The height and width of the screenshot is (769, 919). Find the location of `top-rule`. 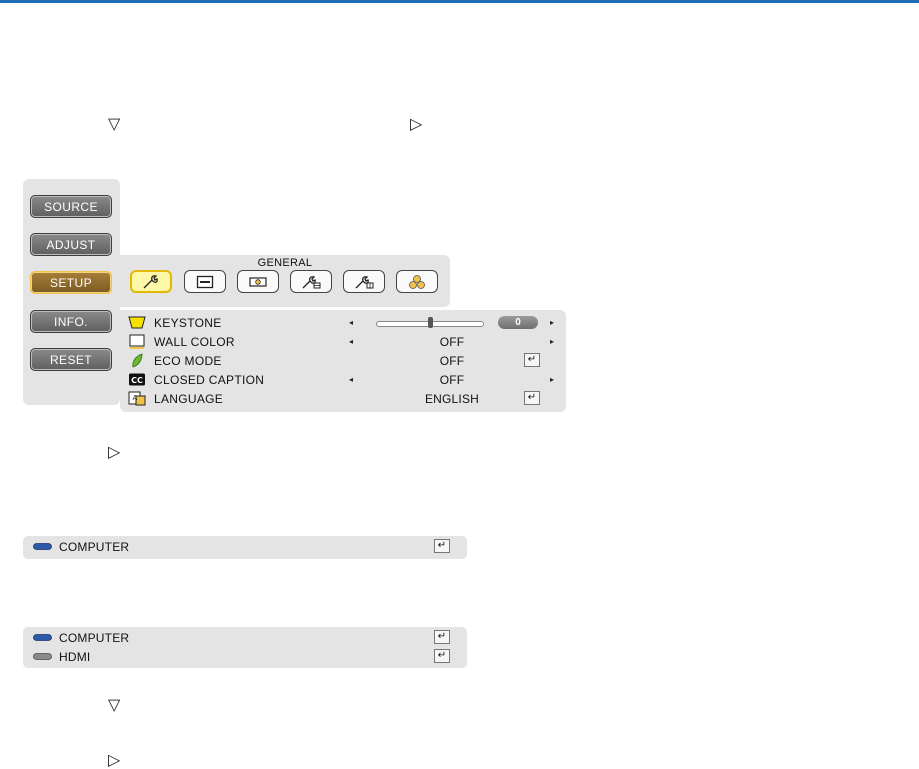

top-rule is located at coordinates (459, 1).